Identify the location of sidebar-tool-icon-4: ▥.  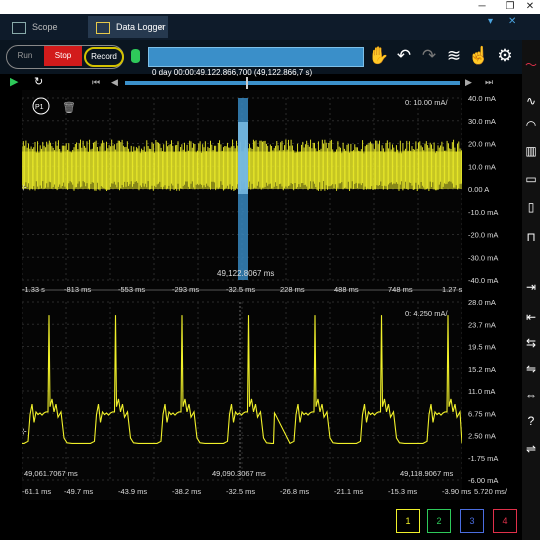
(531, 151).